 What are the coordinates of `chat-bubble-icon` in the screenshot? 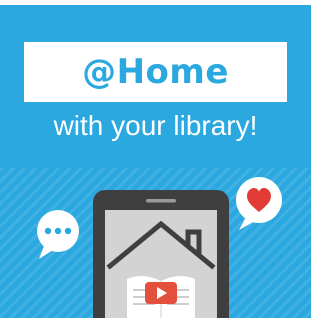 It's located at (58, 234).